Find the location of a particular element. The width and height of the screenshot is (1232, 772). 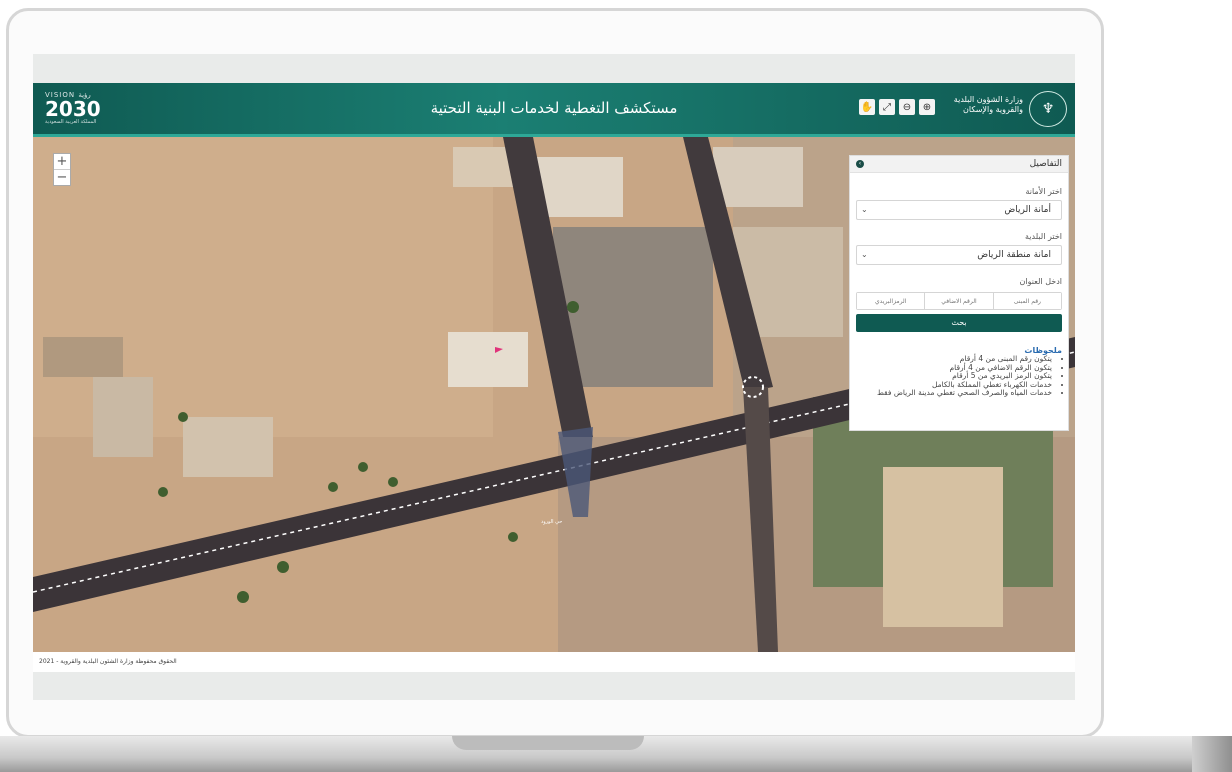

baladiya-value: امانة منطقة الرياض is located at coordinates (1014, 255).